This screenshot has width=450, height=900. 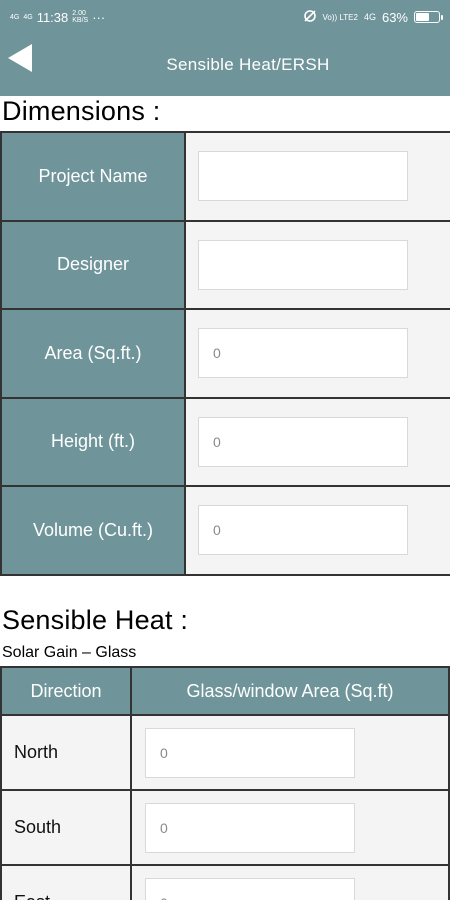 I want to click on area-cell, so click(x=318, y=353).